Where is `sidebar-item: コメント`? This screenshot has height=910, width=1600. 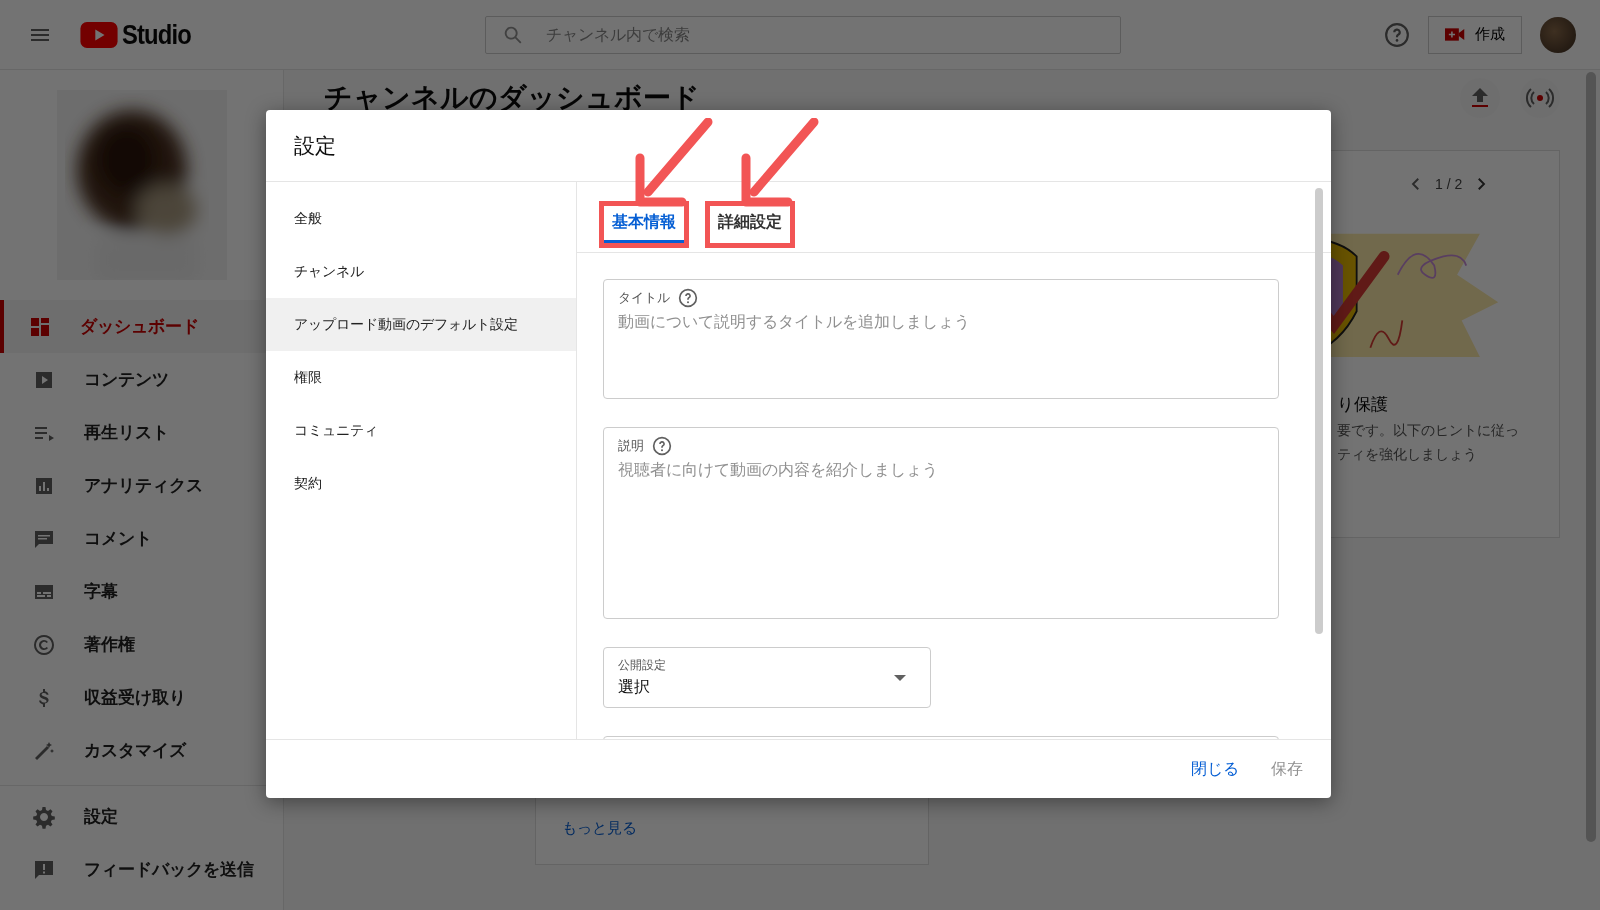 sidebar-item: コメント is located at coordinates (141, 538).